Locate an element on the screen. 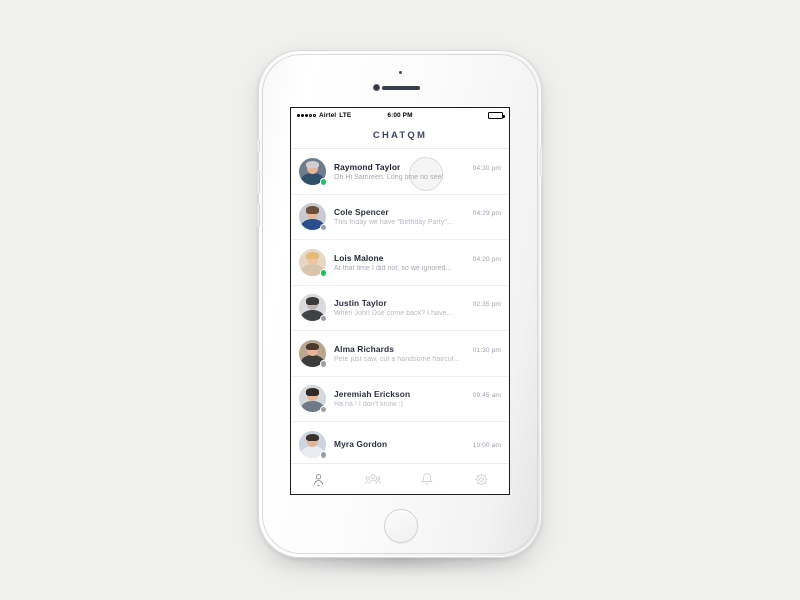  power-button is located at coordinates (541, 162).